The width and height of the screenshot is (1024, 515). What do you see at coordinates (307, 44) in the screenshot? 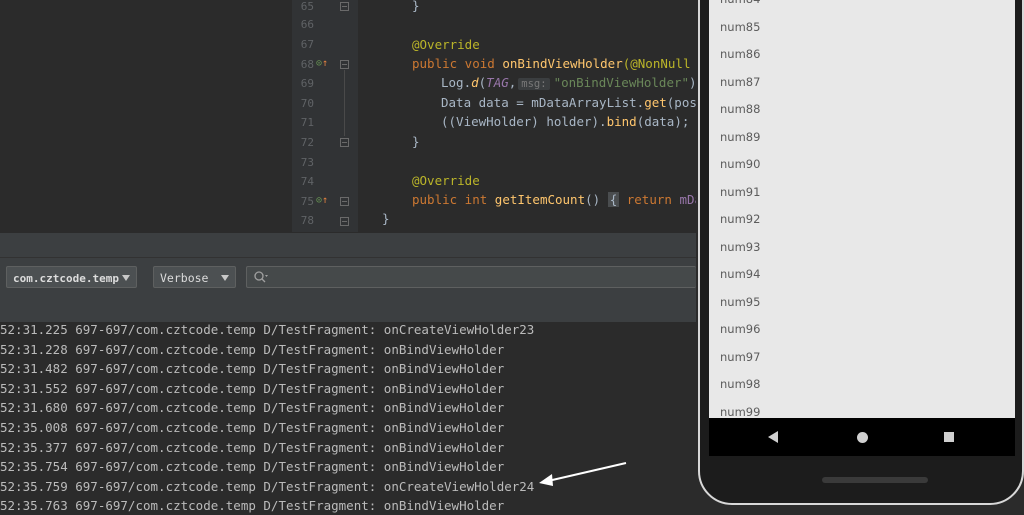
I see `line-number: 67` at bounding box center [307, 44].